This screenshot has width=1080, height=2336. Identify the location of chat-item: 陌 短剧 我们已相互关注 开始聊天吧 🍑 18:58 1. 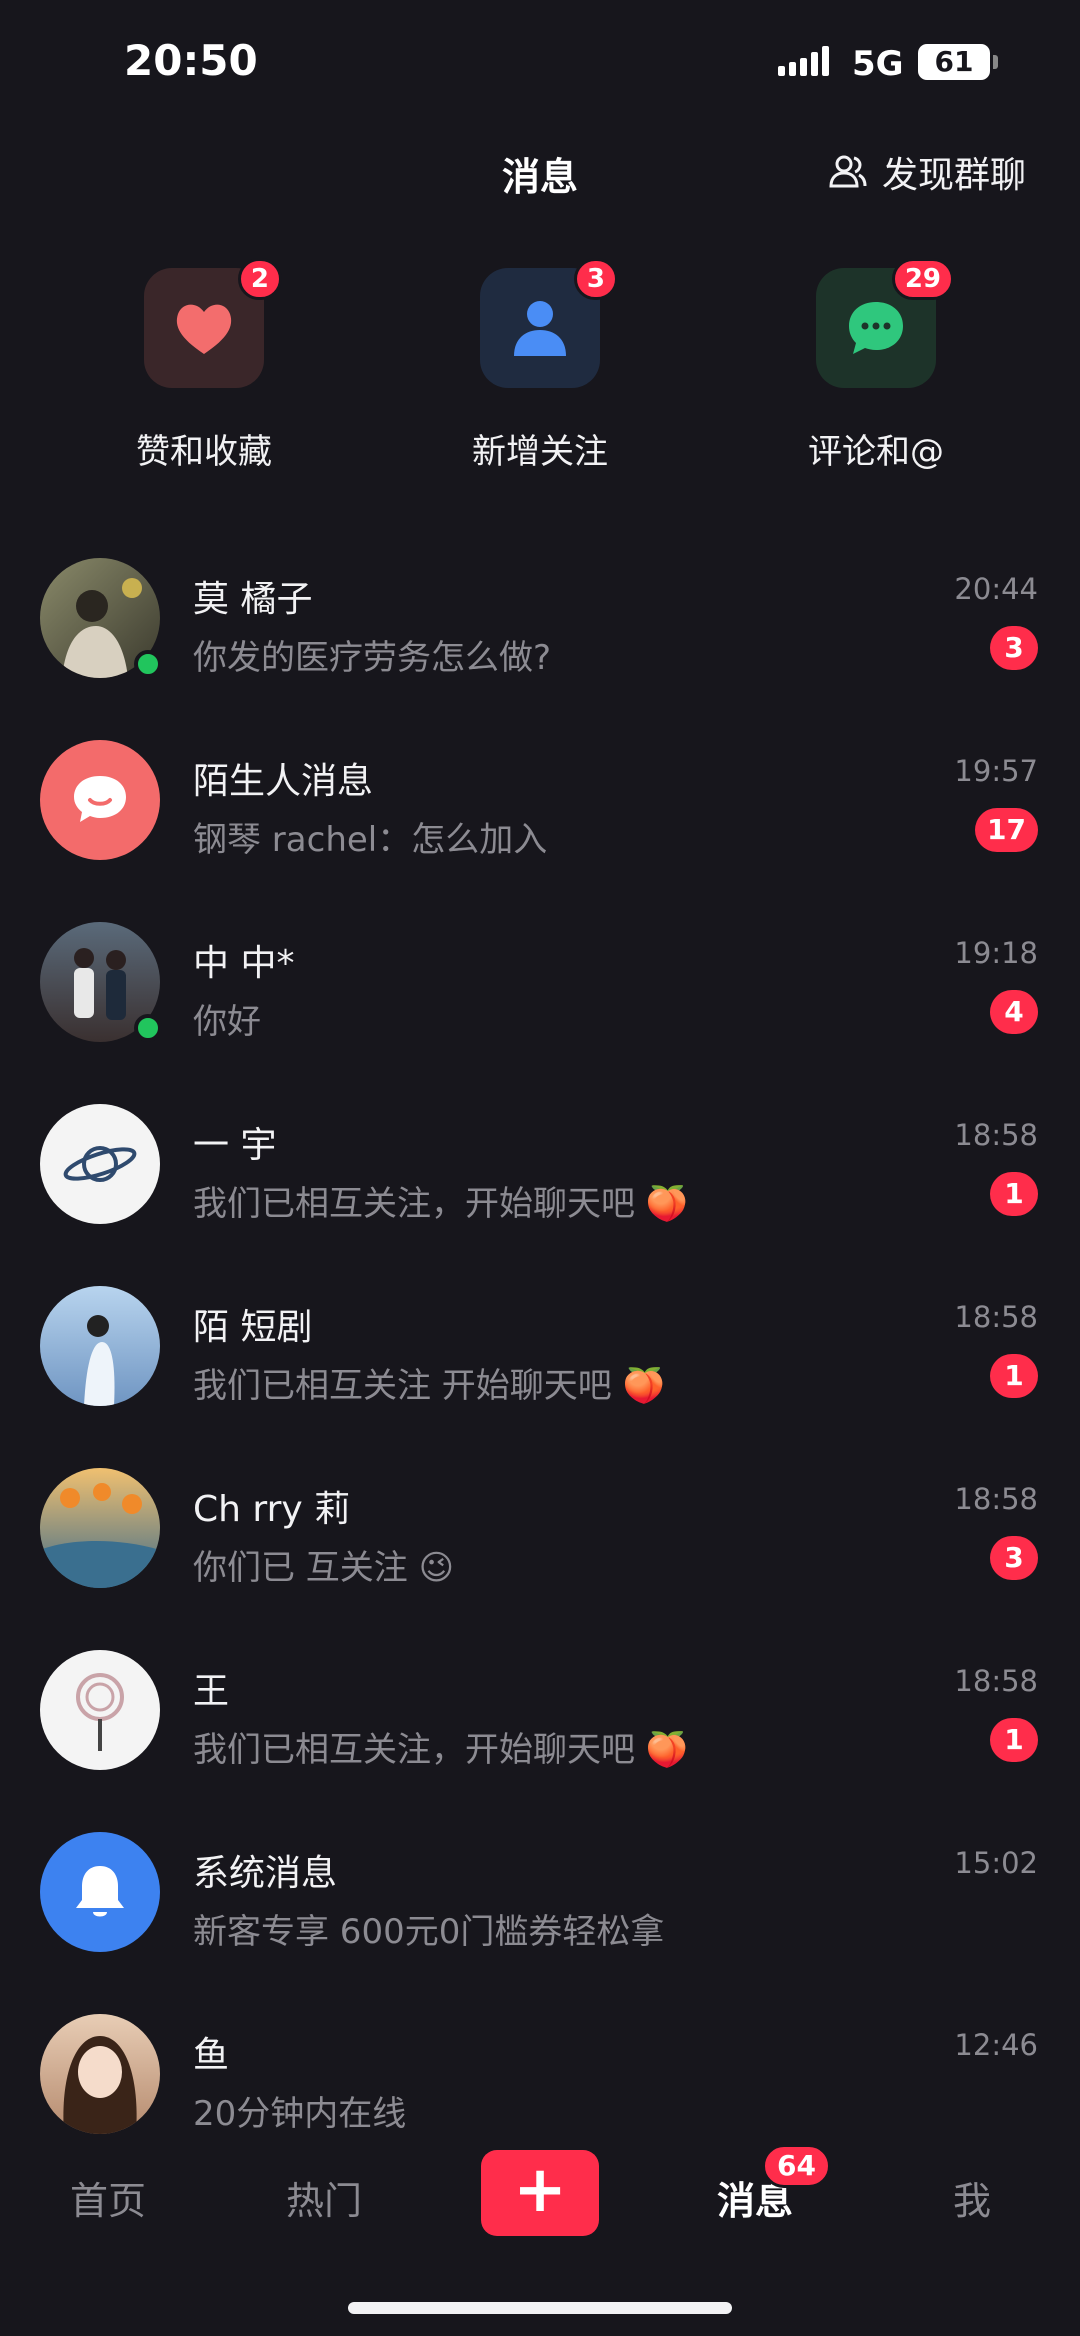
(540, 1367).